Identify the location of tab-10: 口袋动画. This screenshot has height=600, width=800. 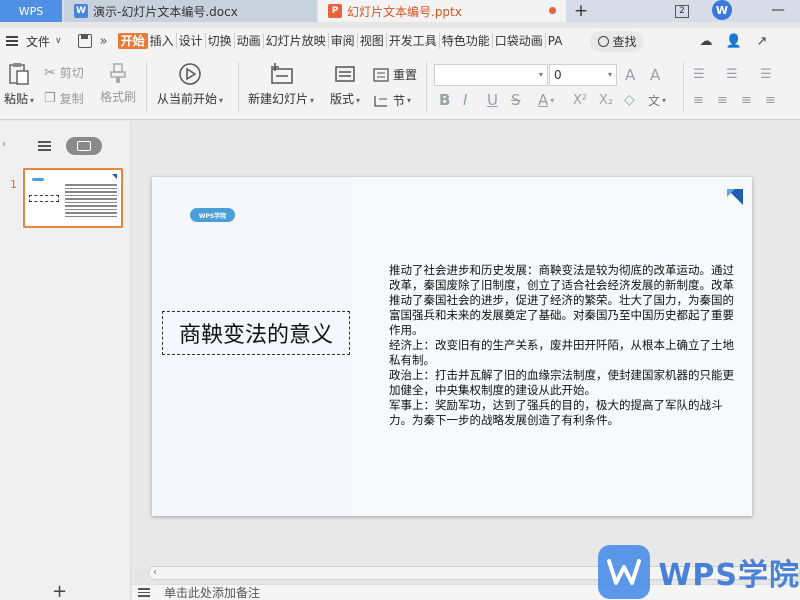
(519, 41).